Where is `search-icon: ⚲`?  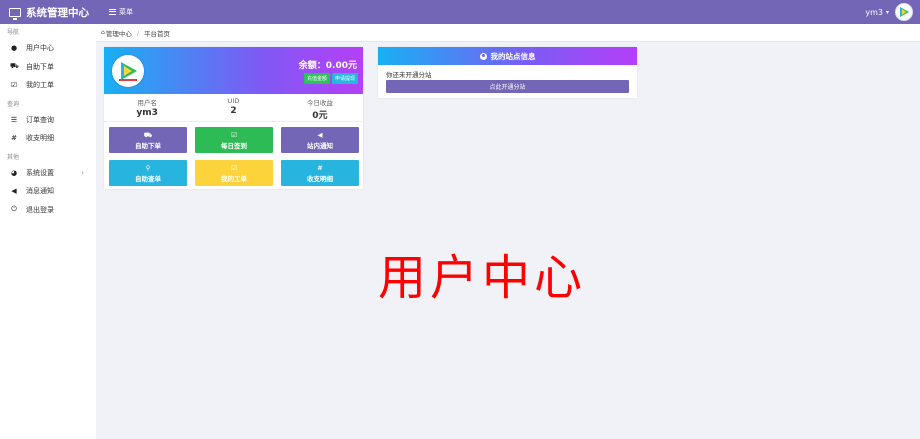
search-icon: ⚲ is located at coordinates (148, 167).